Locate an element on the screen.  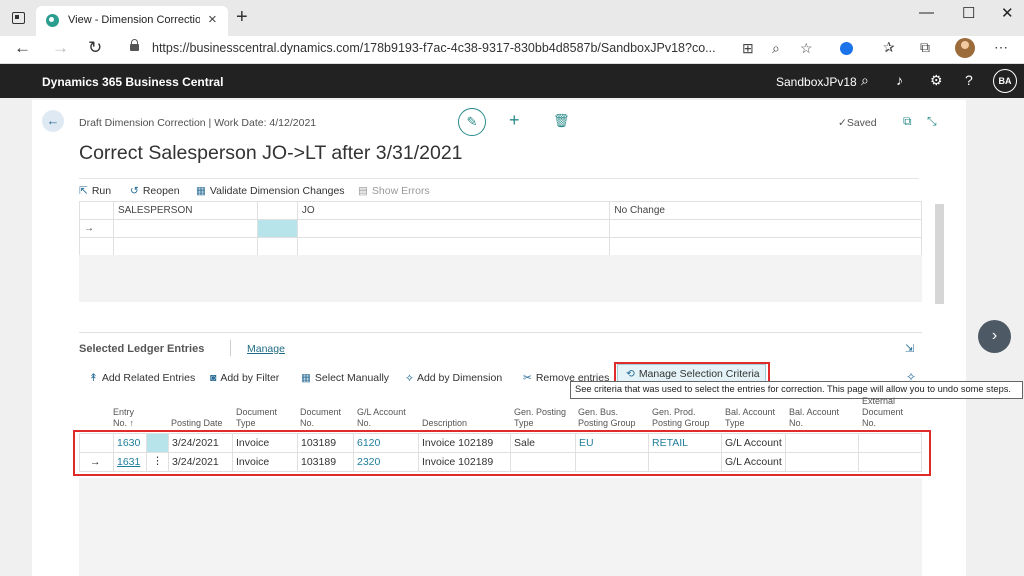
back-nav-button: ← is located at coordinates (22, 48).